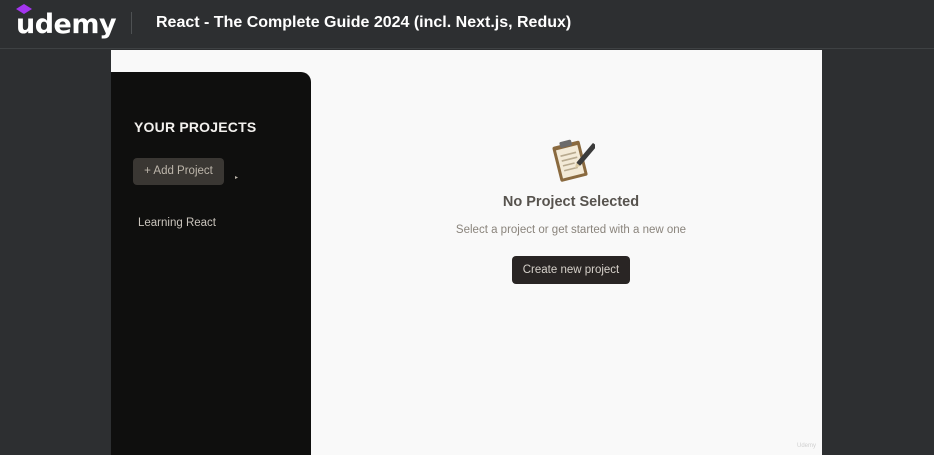 This screenshot has height=455, width=934. What do you see at coordinates (237, 178) in the screenshot?
I see `mouse-cursor-icon: ▸` at bounding box center [237, 178].